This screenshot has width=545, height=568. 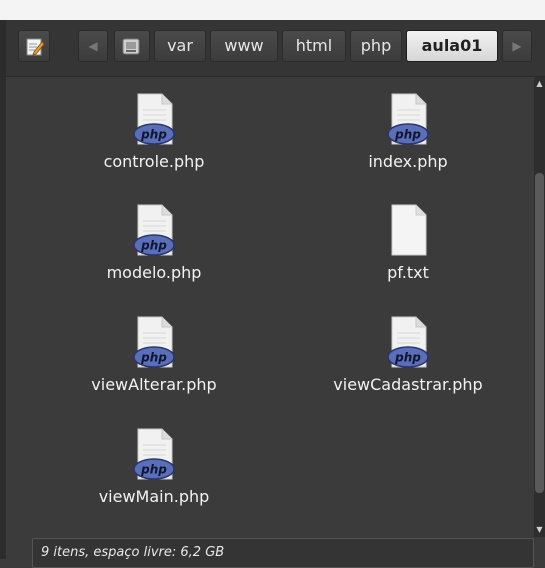 I want to click on file-item: php viewMain.php, so click(x=154, y=466).